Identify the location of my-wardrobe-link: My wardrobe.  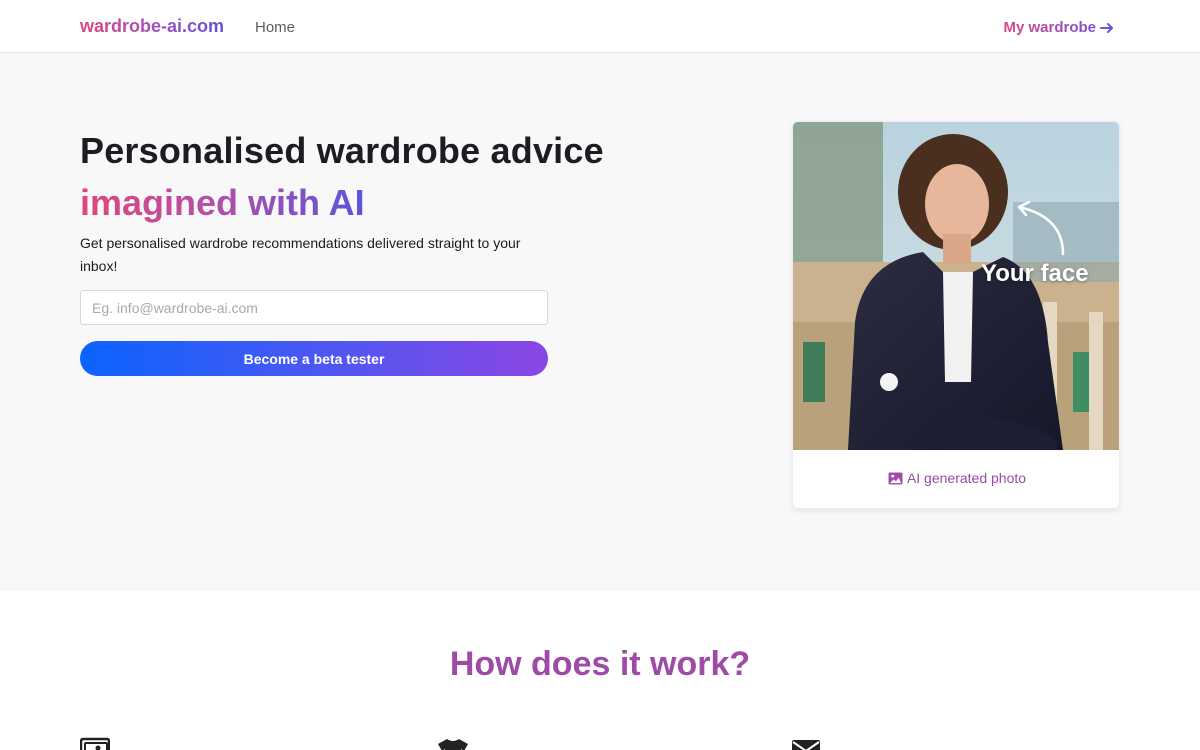
(1058, 27).